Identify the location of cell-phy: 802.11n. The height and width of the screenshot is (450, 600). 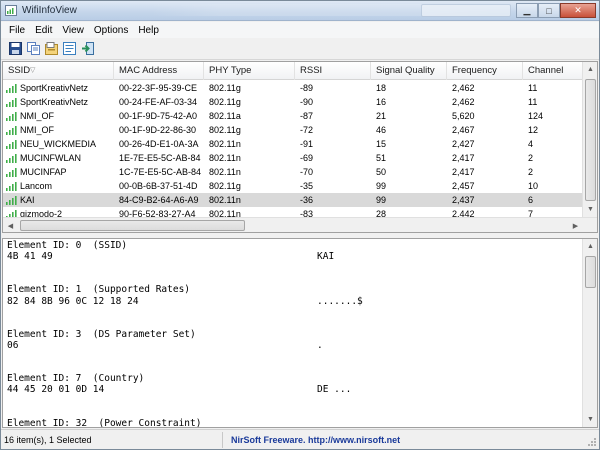
(249, 200).